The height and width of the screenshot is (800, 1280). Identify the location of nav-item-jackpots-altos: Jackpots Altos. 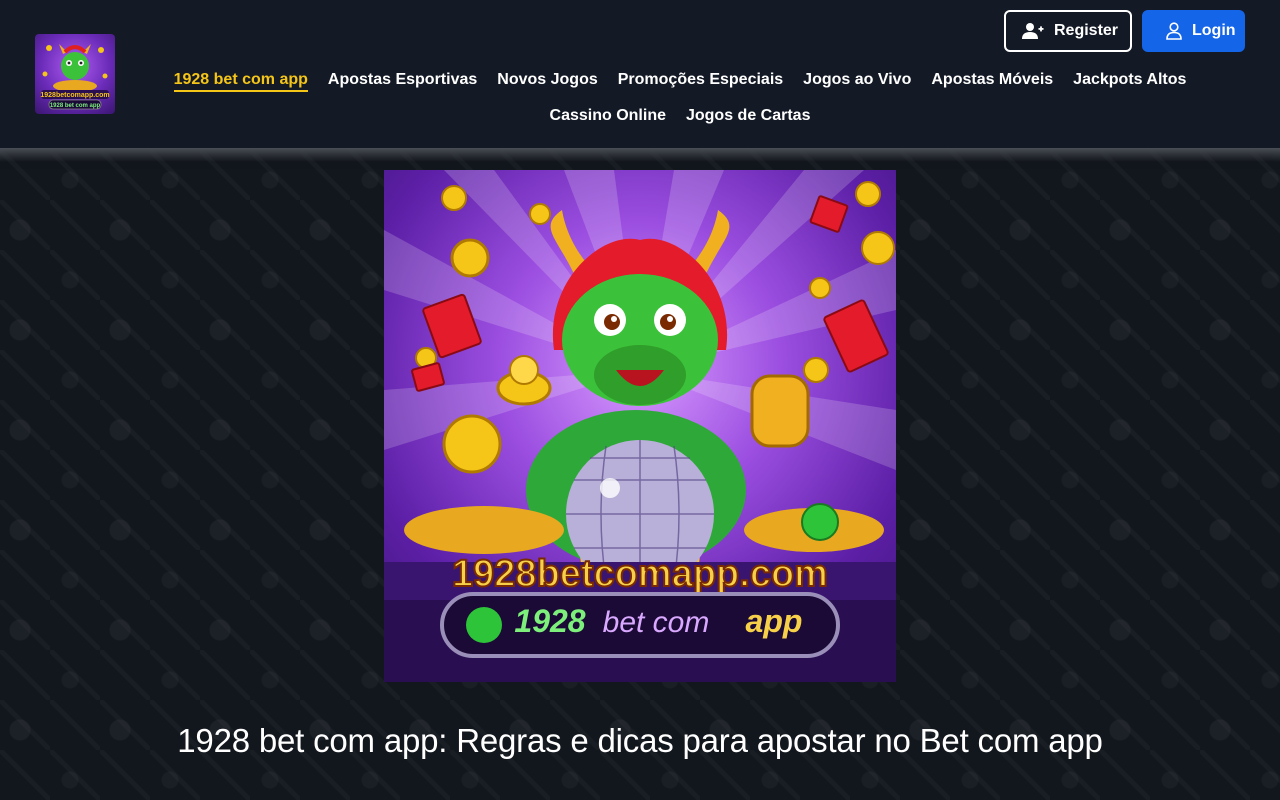
(1129, 80).